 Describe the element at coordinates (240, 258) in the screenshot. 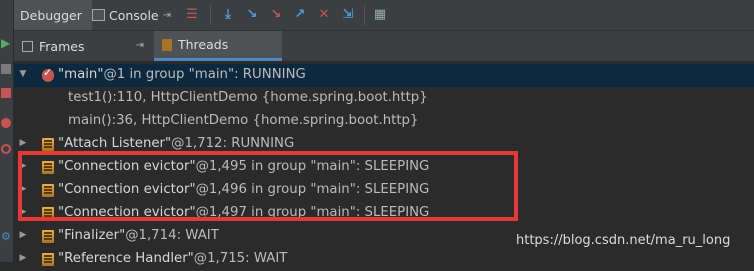

I see `thread-status: @1,715: WAIT` at that location.